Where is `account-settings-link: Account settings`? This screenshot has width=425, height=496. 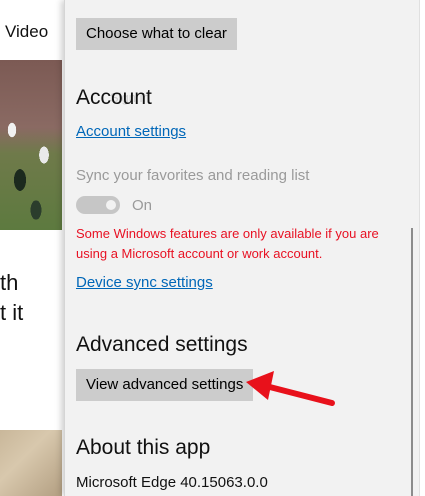
account-settings-link: Account settings is located at coordinates (131, 131).